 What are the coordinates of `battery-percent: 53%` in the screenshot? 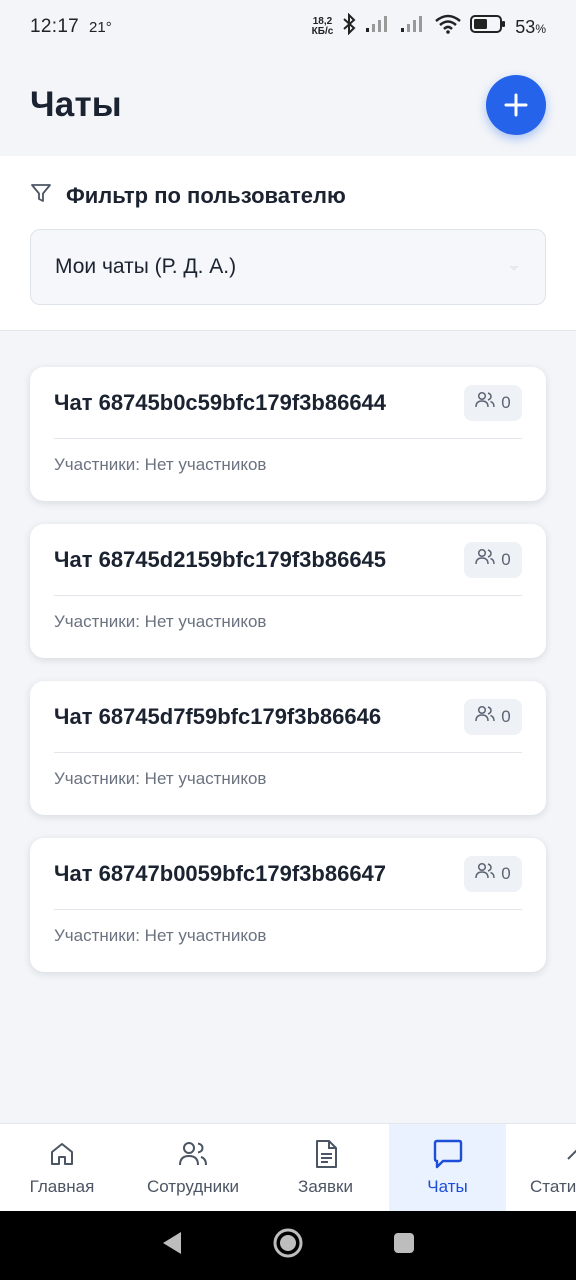 It's located at (530, 27).